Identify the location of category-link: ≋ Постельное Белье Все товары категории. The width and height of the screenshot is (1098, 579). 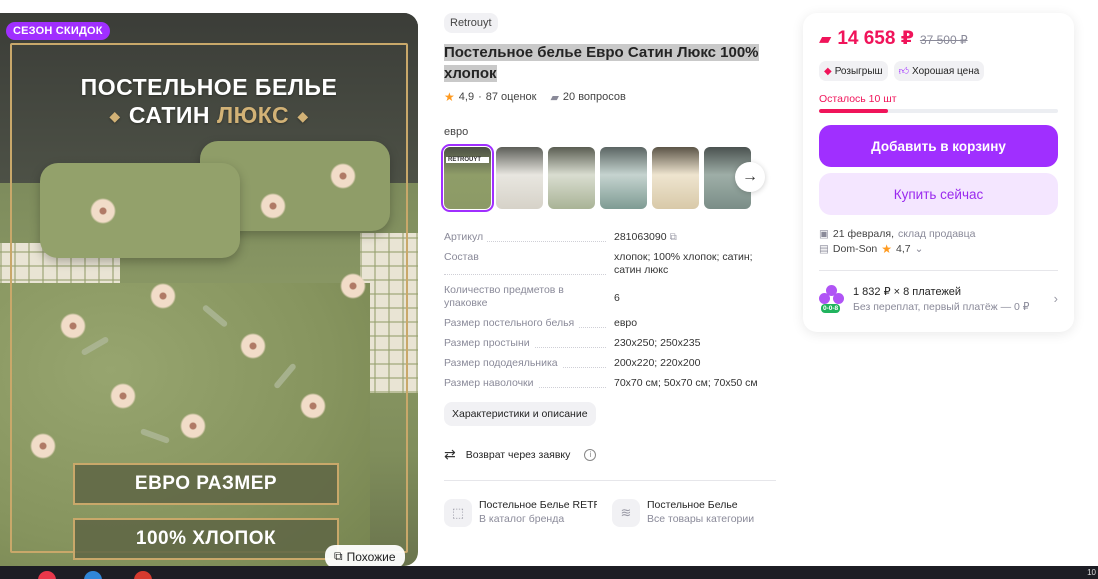
(689, 513).